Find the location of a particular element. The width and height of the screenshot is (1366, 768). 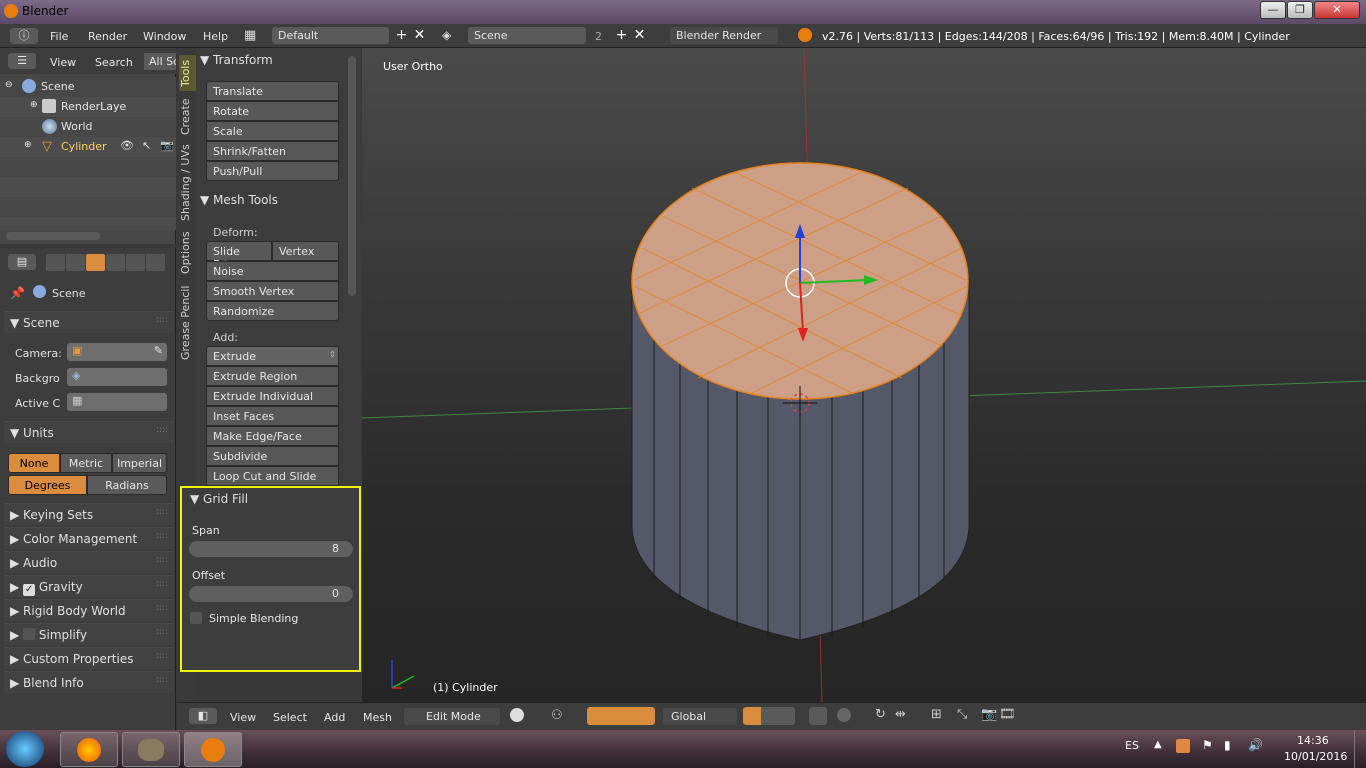

tray-app-icon is located at coordinates (1183, 746).